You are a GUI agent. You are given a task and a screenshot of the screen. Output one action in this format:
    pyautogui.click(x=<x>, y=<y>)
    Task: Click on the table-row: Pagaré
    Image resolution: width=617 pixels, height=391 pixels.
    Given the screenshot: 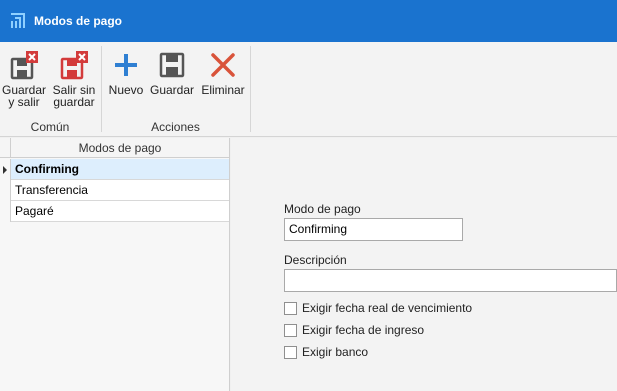 What is the action you would take?
    pyautogui.click(x=114, y=211)
    